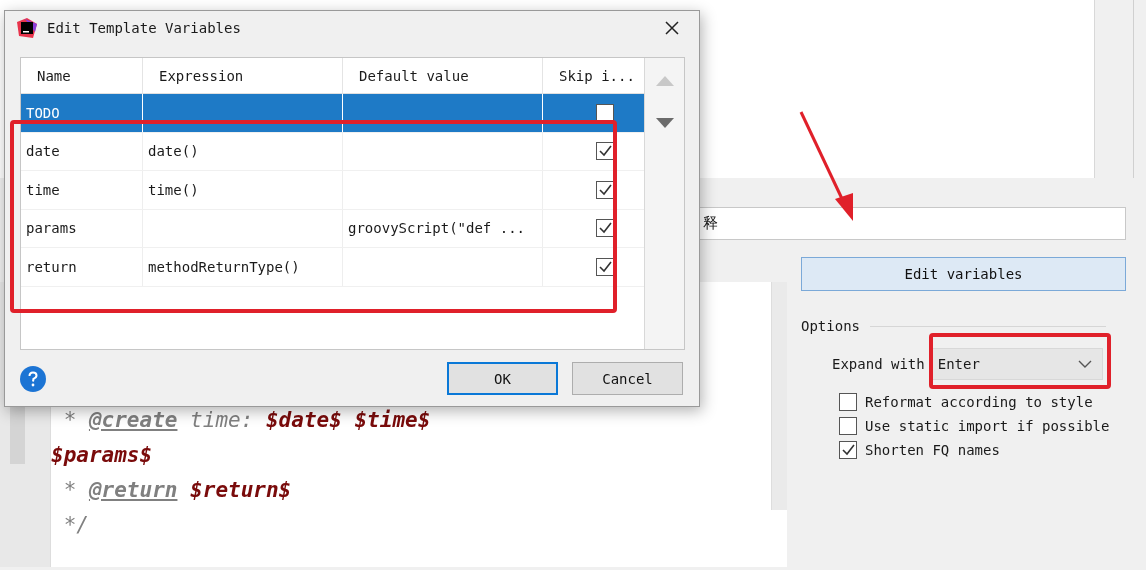  What do you see at coordinates (173, 189) in the screenshot?
I see `table-cell: time()` at bounding box center [173, 189].